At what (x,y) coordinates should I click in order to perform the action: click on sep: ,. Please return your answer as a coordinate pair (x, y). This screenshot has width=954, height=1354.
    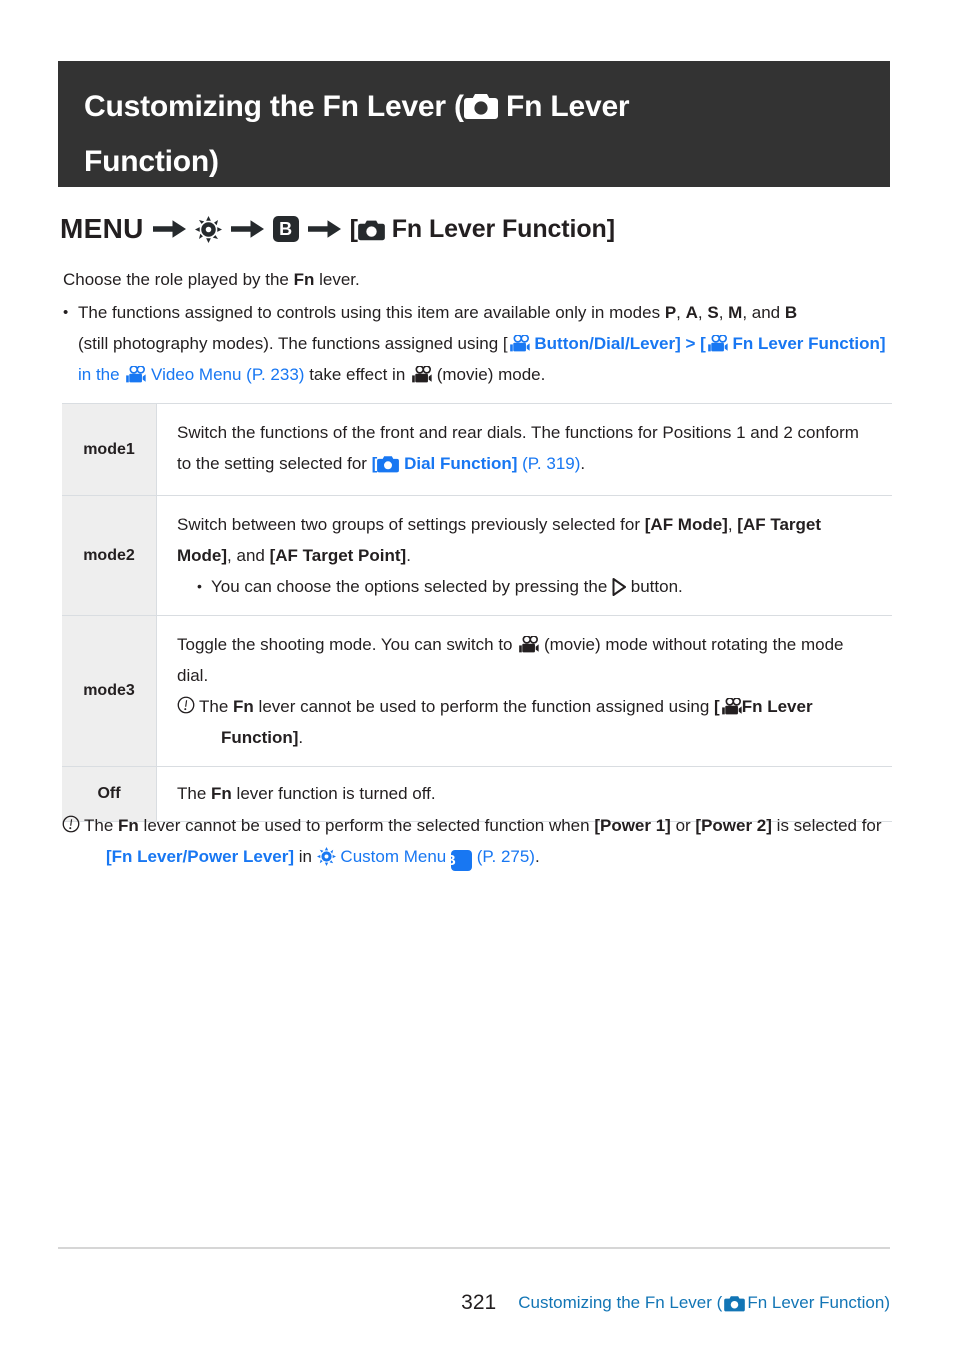
    Looking at the image, I should click on (732, 524).